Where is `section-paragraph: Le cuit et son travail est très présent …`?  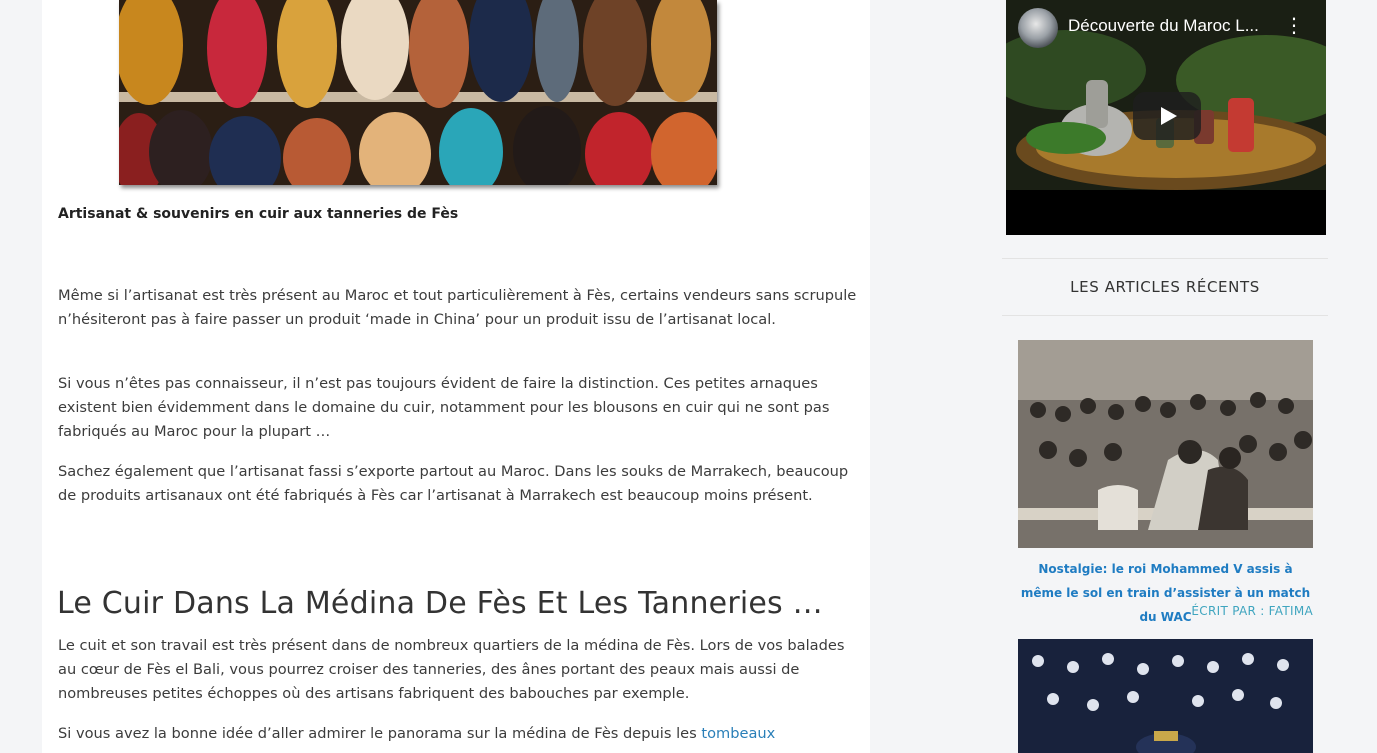
section-paragraph: Le cuit et son travail est très présent … is located at coordinates (451, 669).